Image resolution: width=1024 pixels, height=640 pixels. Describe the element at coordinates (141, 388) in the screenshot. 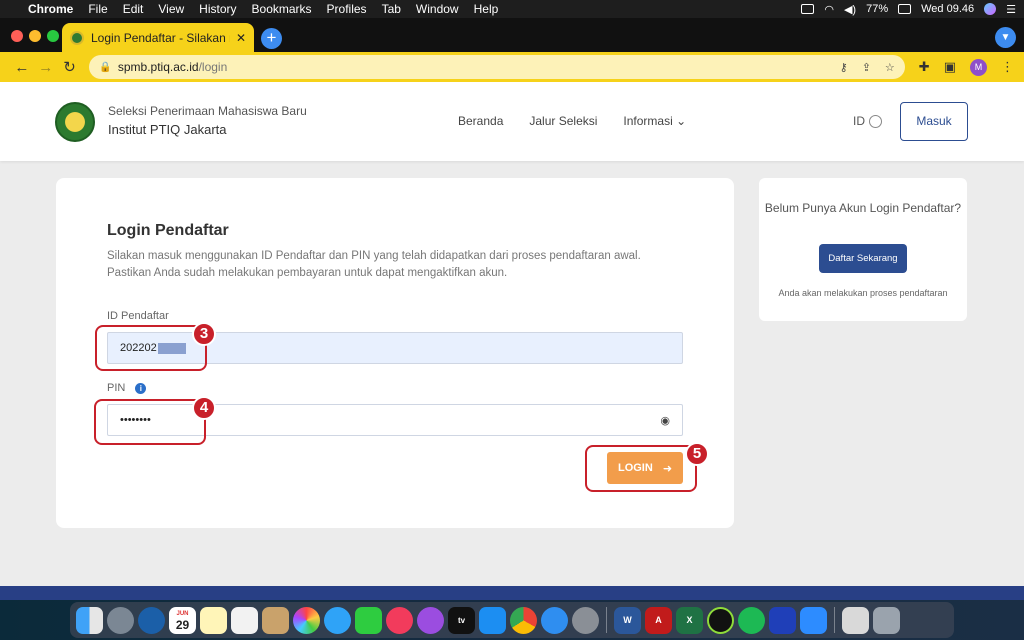

I see `info-icon: i` at that location.